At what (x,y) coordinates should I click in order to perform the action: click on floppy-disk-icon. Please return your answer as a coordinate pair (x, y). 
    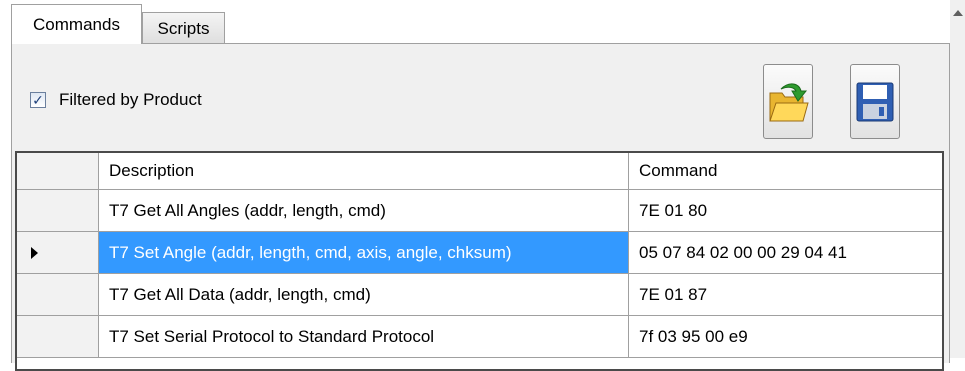
    Looking at the image, I should click on (875, 101).